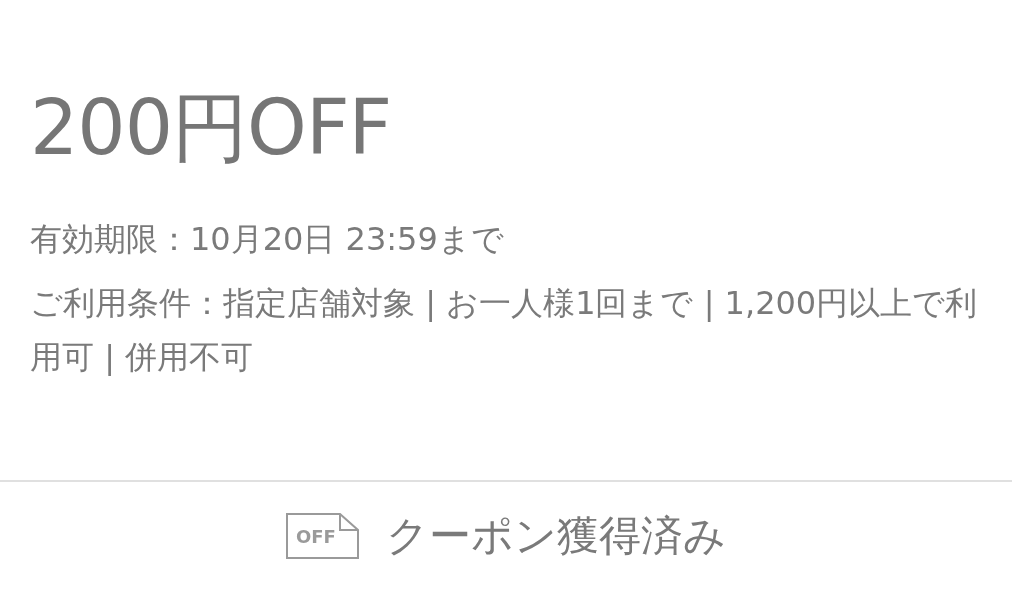 The width and height of the screenshot is (1012, 609). Describe the element at coordinates (504, 330) in the screenshot. I see `conditions-text: ご利用条件：指定店舗対象 | お一人様1回まで | 1,200円以上で利用可 | 併用不可` at that location.